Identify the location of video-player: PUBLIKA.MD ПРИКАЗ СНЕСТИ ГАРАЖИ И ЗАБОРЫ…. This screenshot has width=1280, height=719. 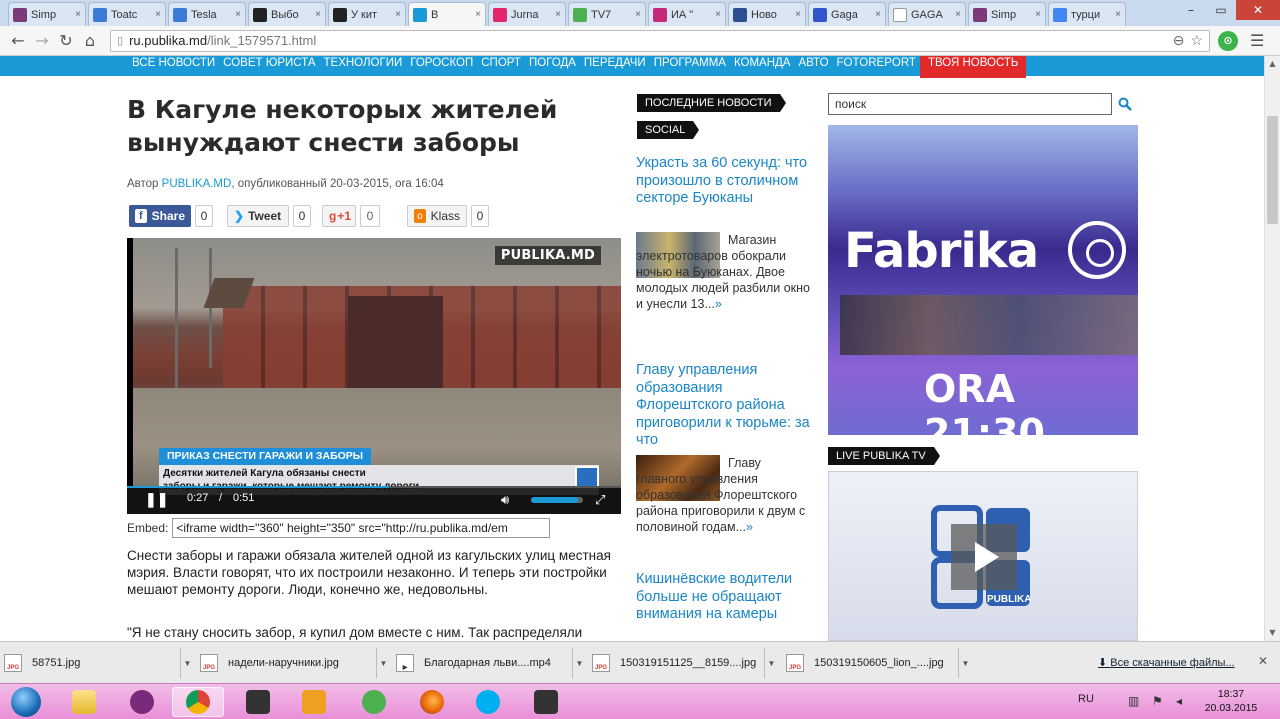
(374, 376).